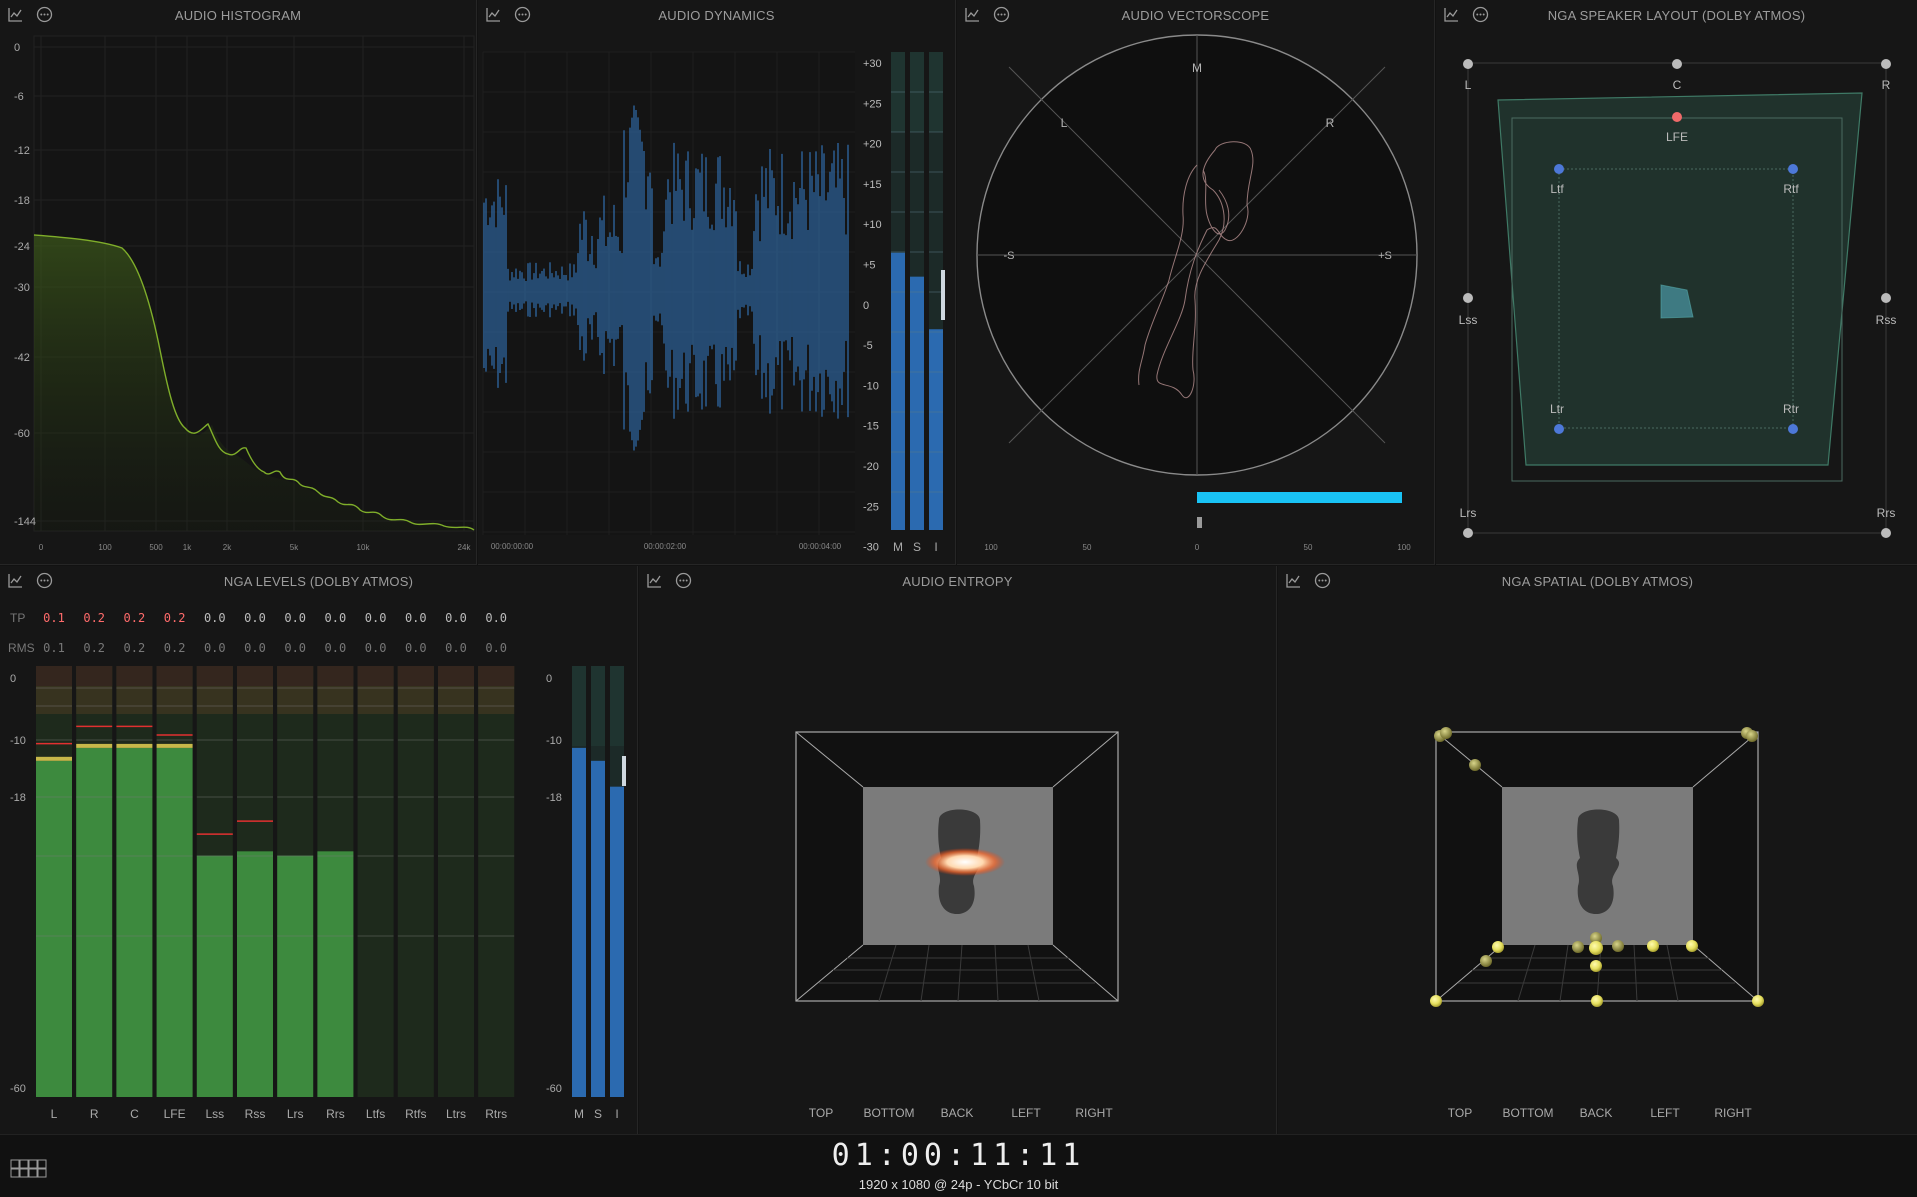 This screenshot has height=1197, width=1917. What do you see at coordinates (1677, 75) in the screenshot?
I see `speaker-c: C` at bounding box center [1677, 75].